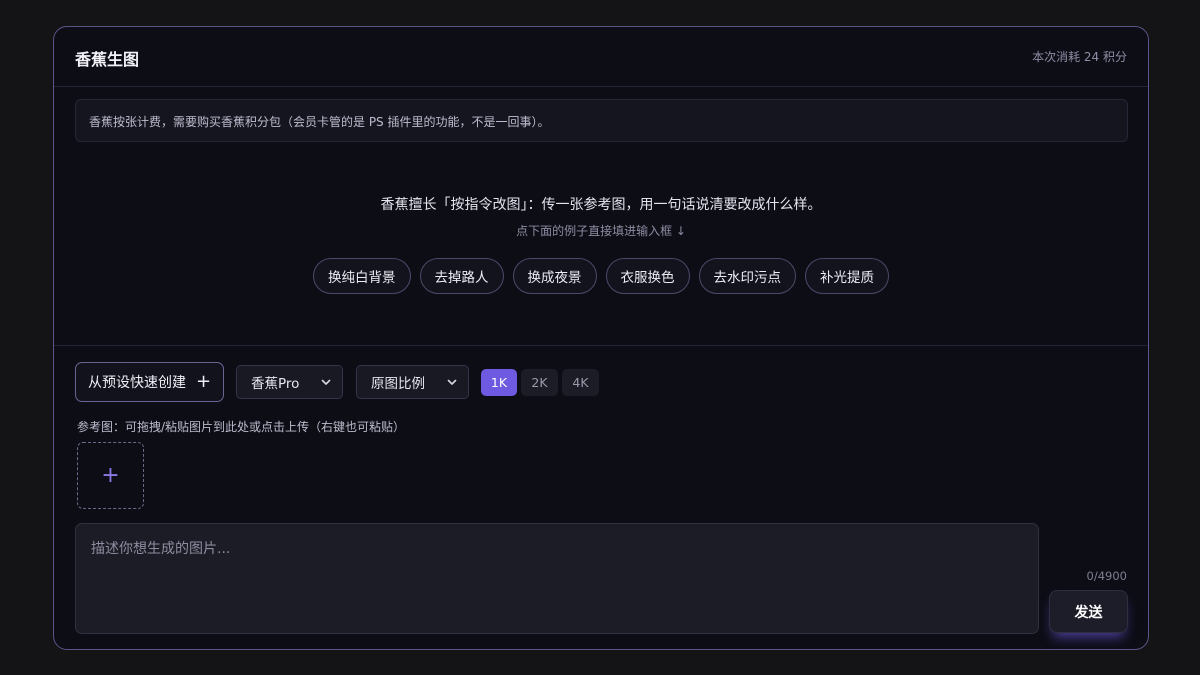  Describe the element at coordinates (580, 382) in the screenshot. I see `resolution-4k-button: 4K` at that location.